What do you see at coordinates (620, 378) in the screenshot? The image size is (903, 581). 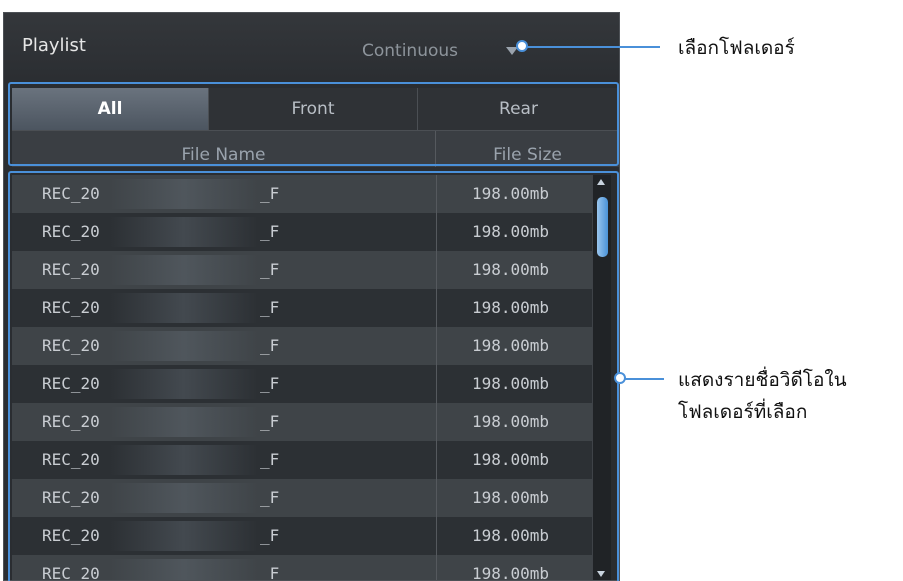 I see `list-callout-dot` at bounding box center [620, 378].